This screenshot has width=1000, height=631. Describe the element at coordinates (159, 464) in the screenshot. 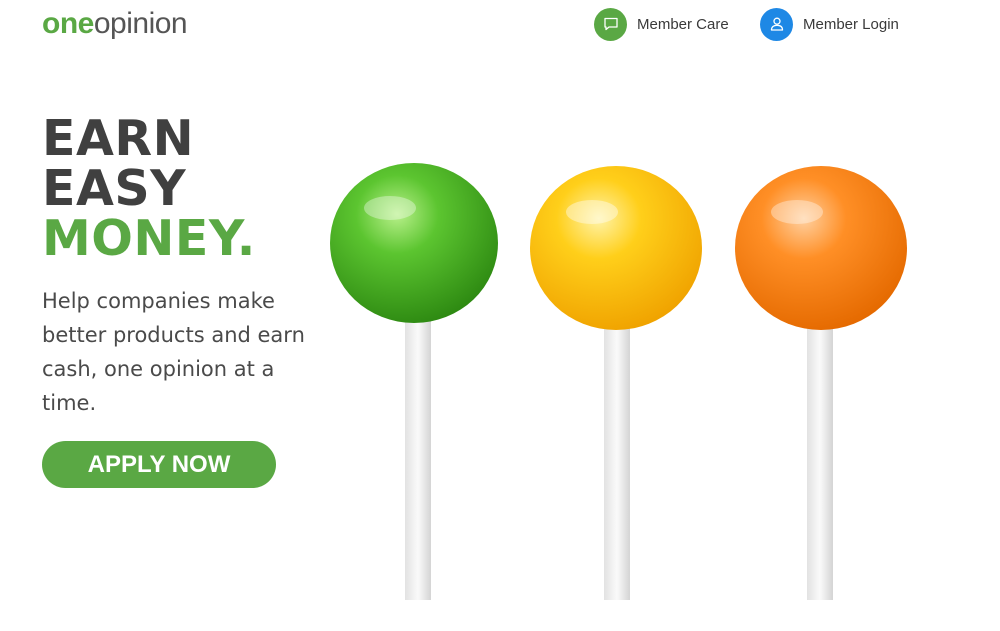

I see `apply-now-button: APPLY NOW` at that location.